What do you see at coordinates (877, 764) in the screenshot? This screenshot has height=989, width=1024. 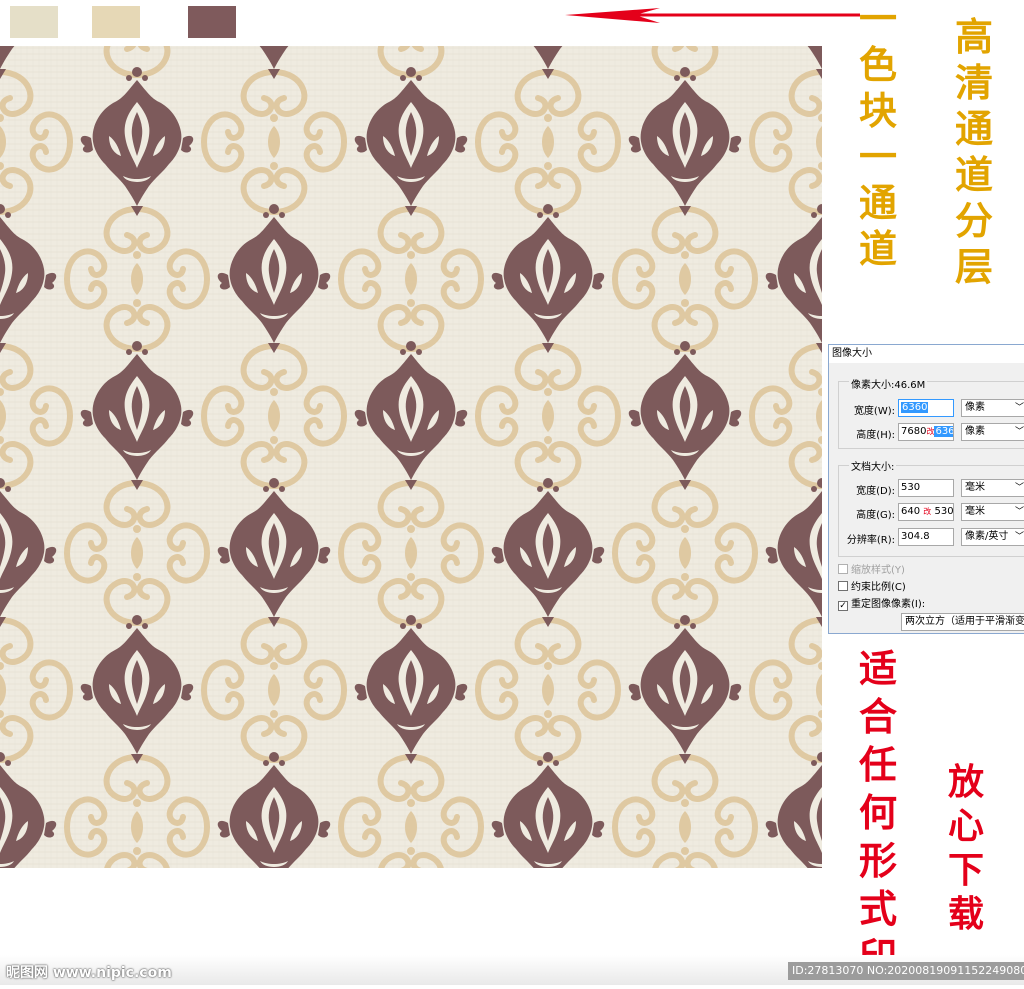 I see `glyph: 任` at bounding box center [877, 764].